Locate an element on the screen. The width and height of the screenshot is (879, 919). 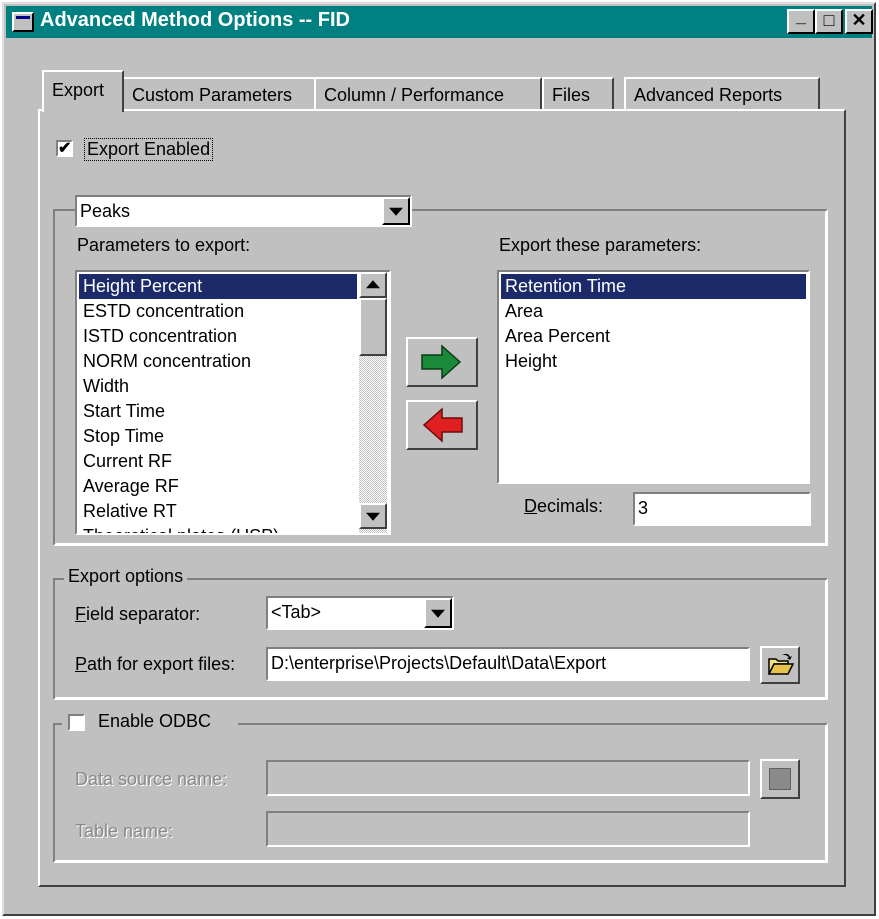
data-source-name-input is located at coordinates (508, 778).